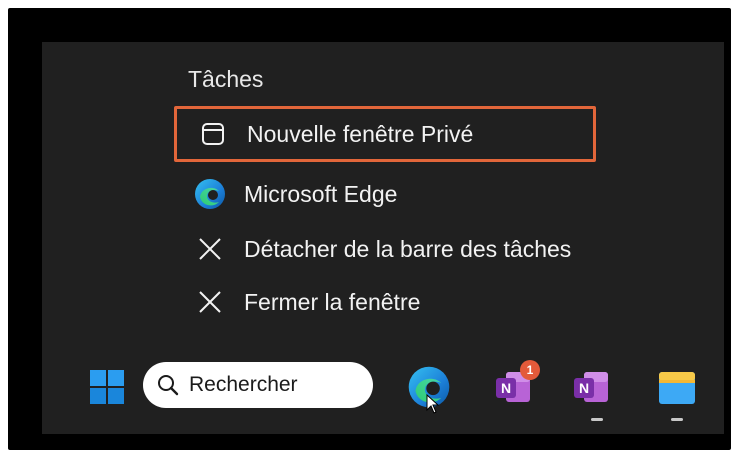  I want to click on taskbar-app-onenote: N, so click(593, 389).